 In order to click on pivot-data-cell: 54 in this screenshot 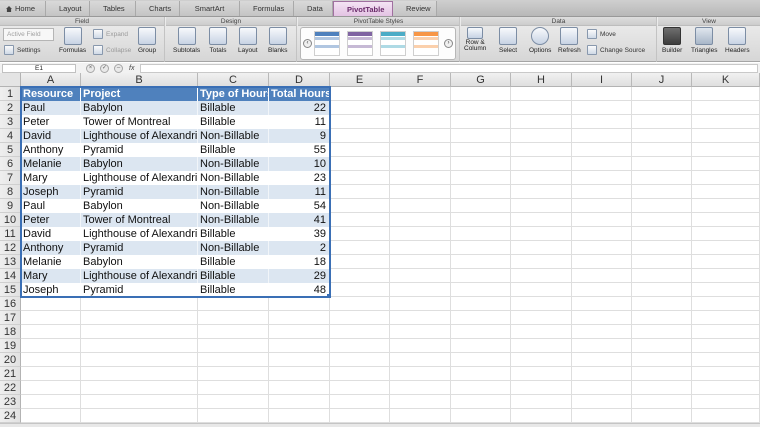, I will do `click(299, 206)`.